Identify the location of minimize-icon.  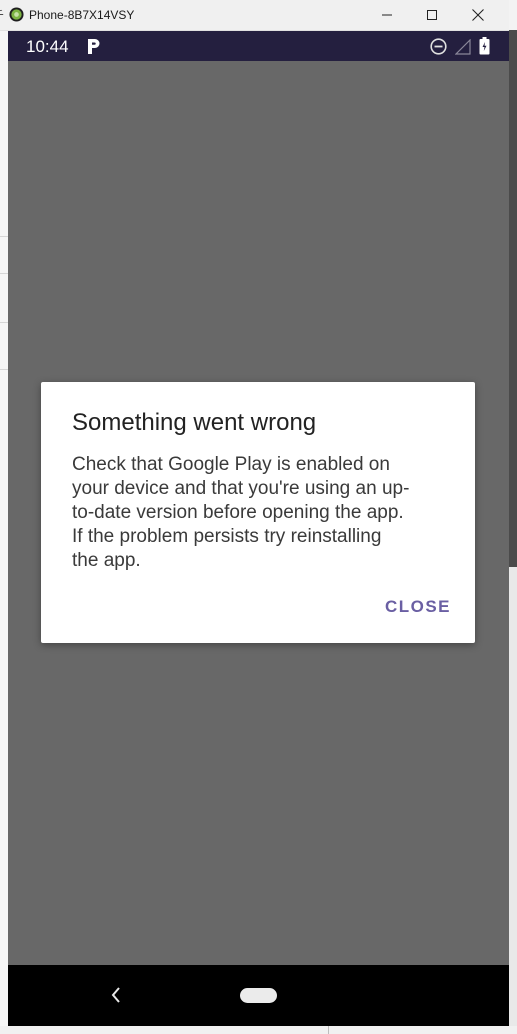
(387, 15).